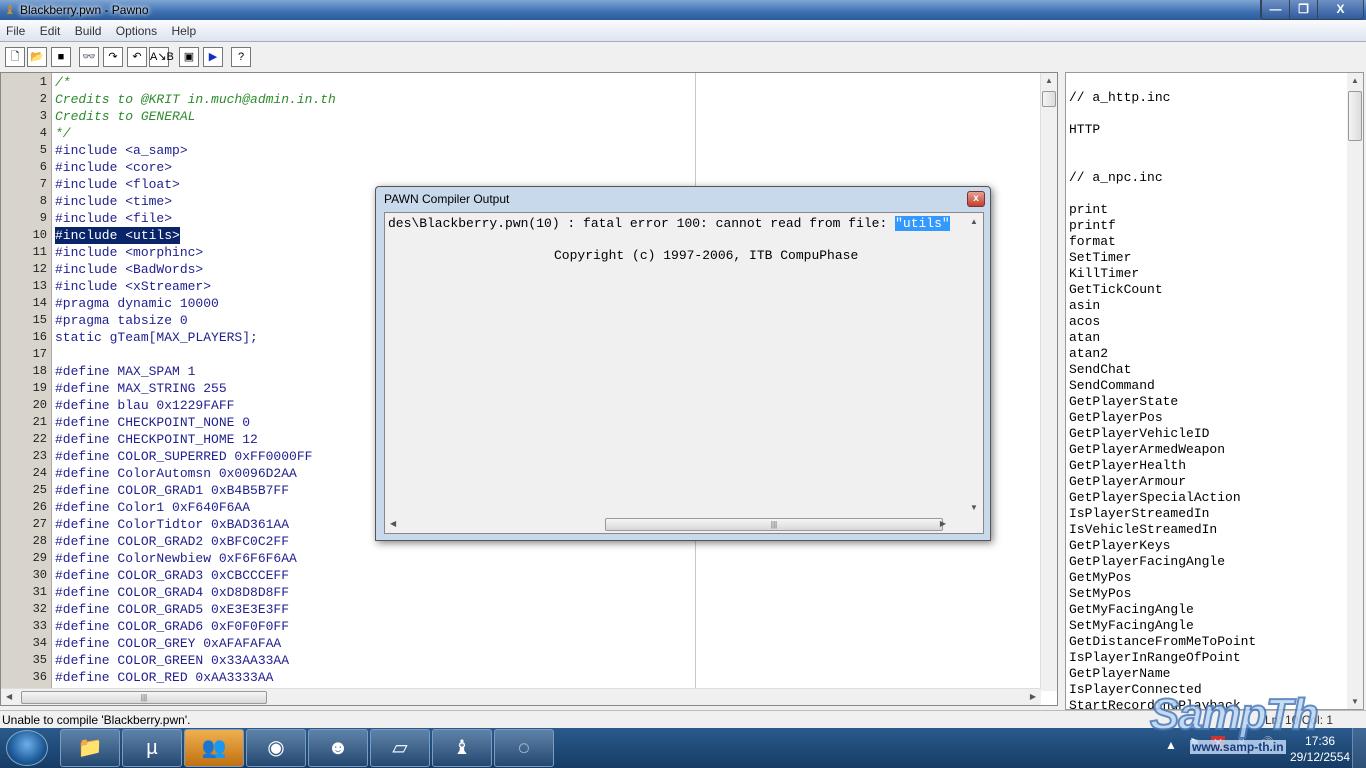 The width and height of the screenshot is (1366, 768). I want to click on code-line: 30 #define COLOR_GRAD3 0xCBCCCEFF, so click(521, 575).